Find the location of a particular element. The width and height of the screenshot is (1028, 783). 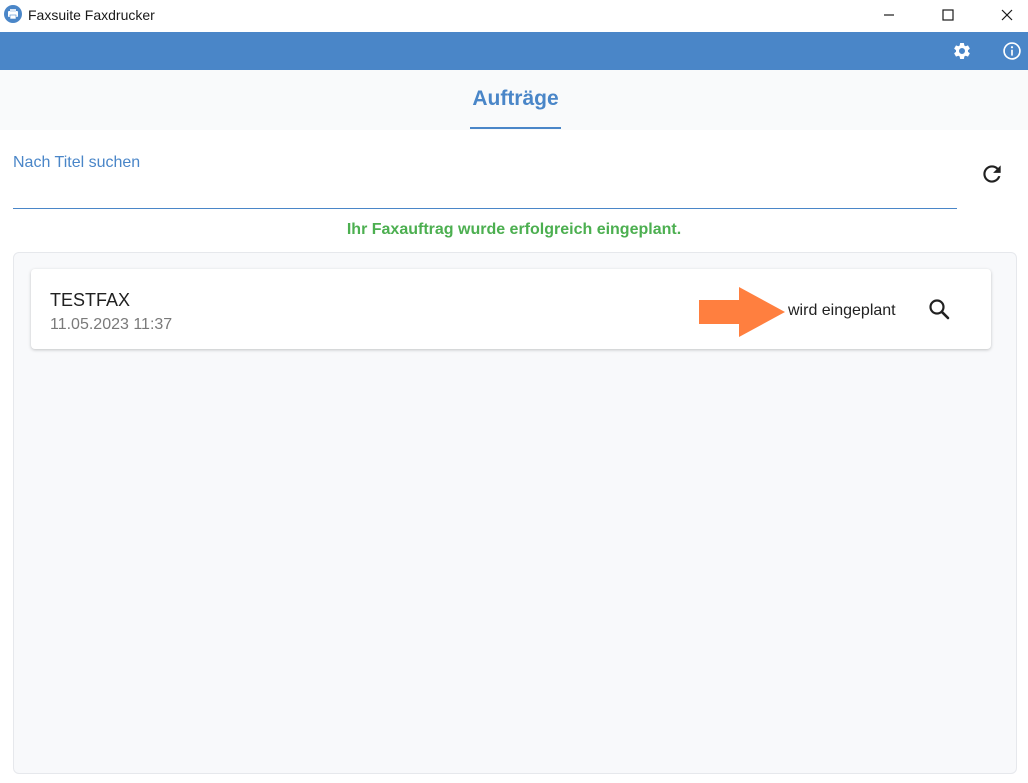

maximize-button is located at coordinates (948, 15).